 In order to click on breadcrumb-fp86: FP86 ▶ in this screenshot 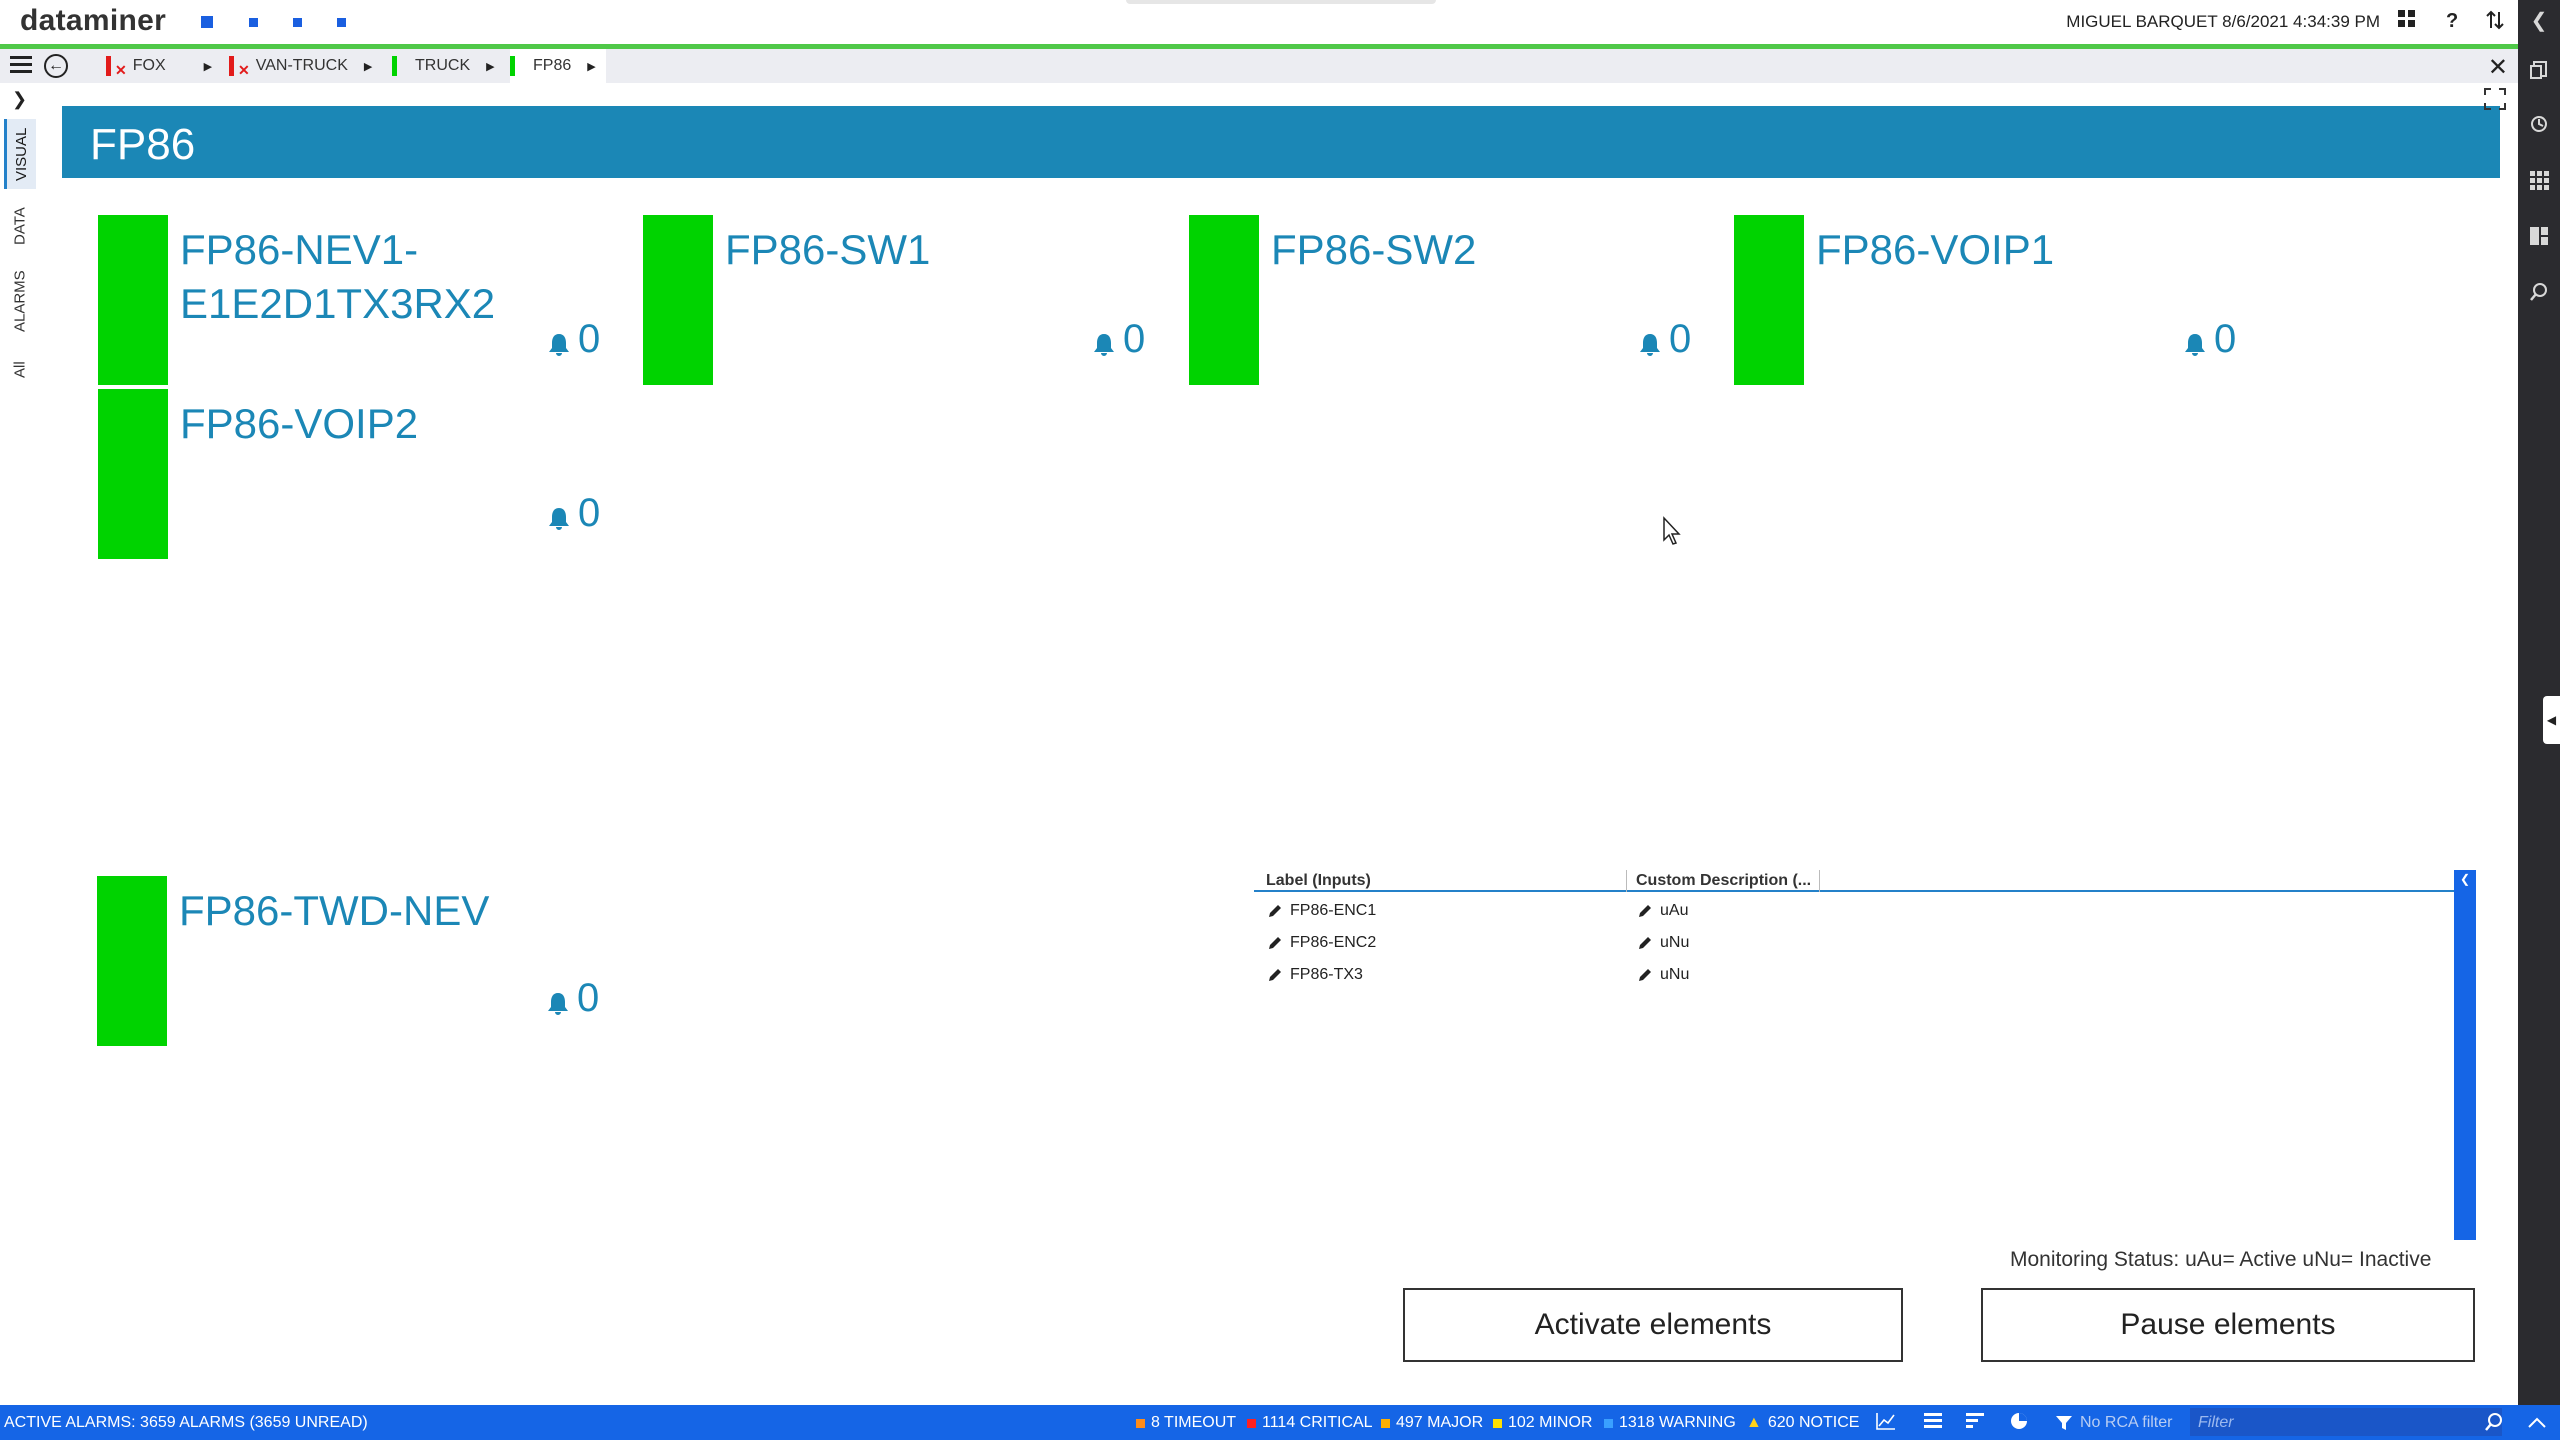, I will do `click(558, 66)`.